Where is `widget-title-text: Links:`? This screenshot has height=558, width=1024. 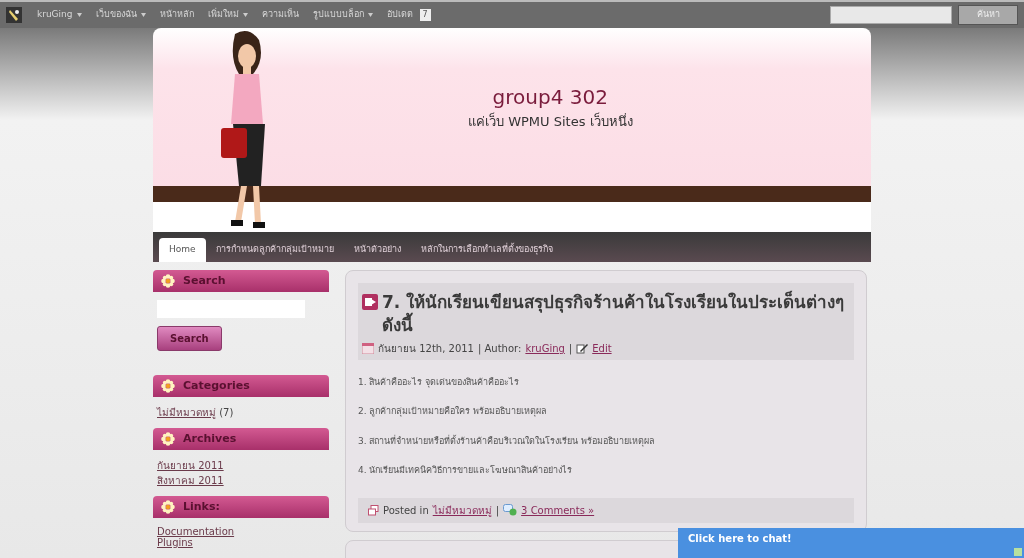
widget-title-text: Links: is located at coordinates (201, 506).